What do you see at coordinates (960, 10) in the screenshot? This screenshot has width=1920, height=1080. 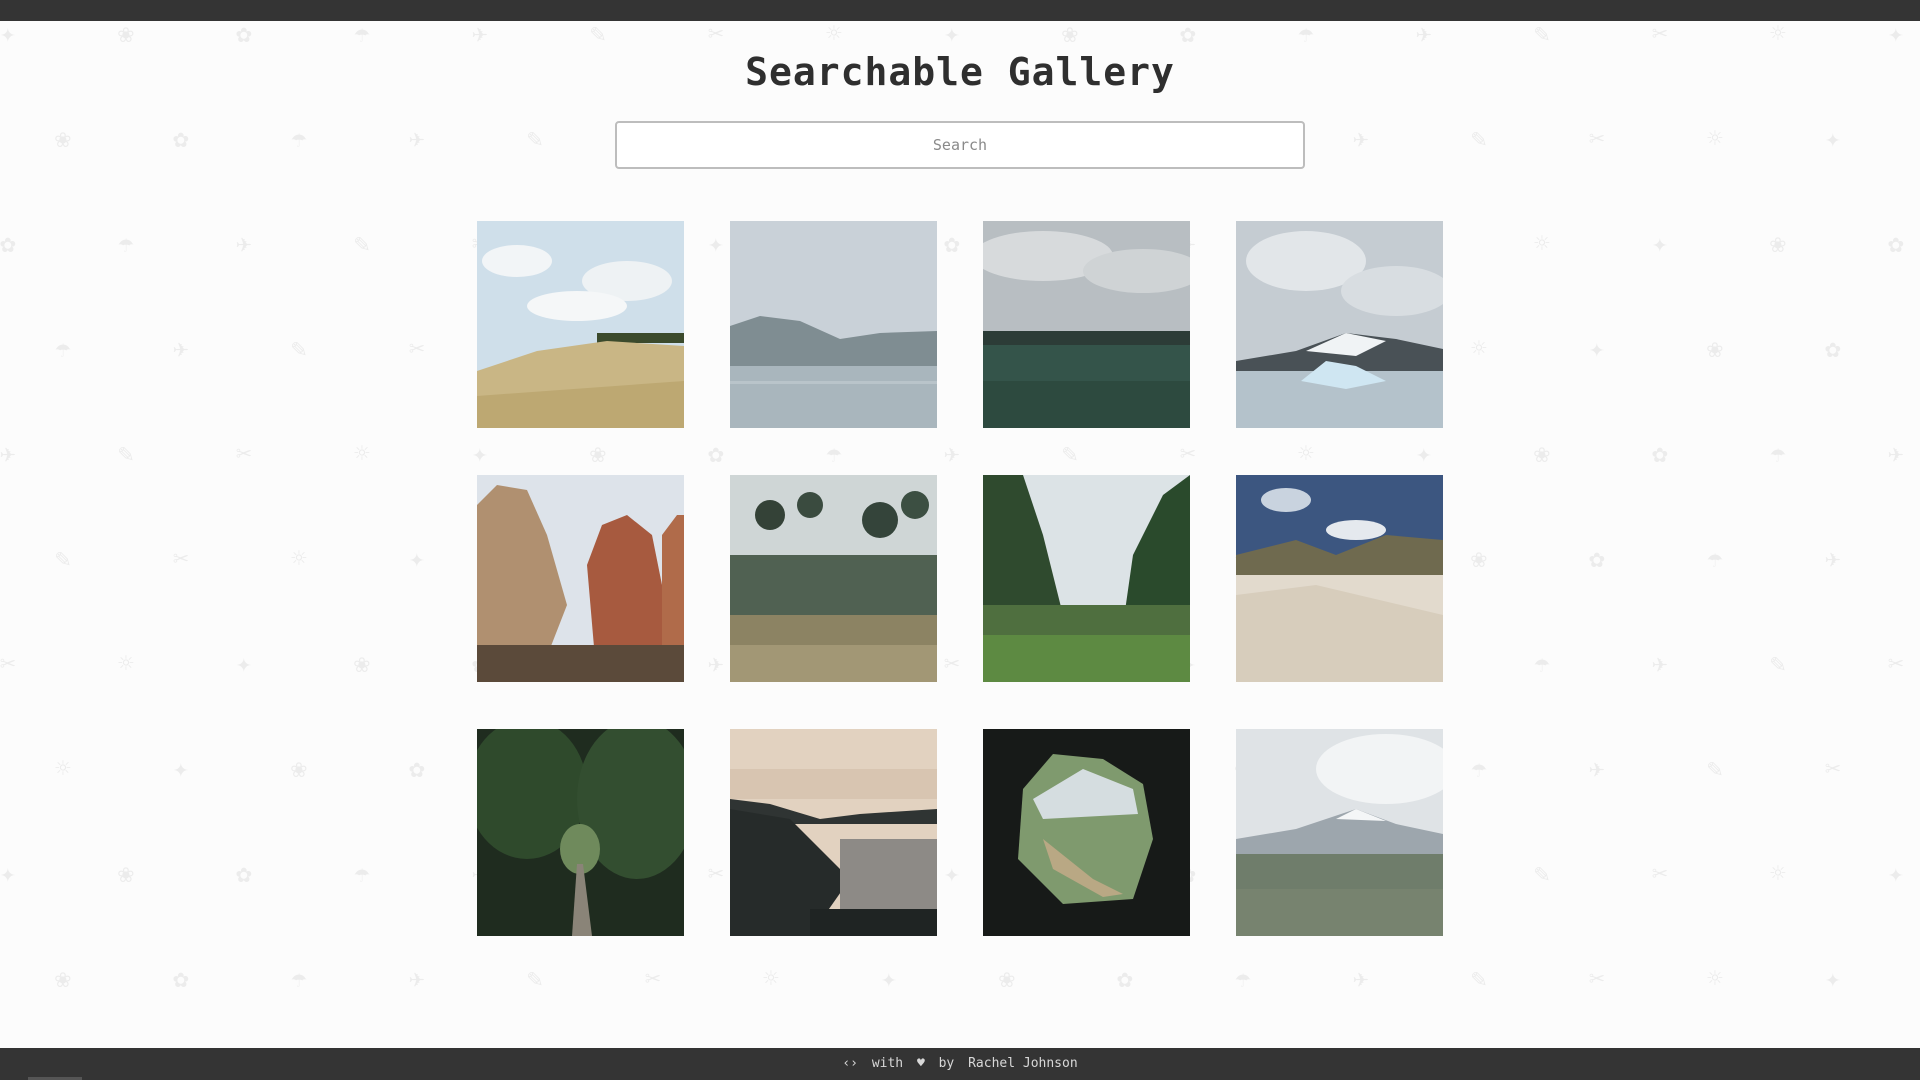 I see `top-bar` at bounding box center [960, 10].